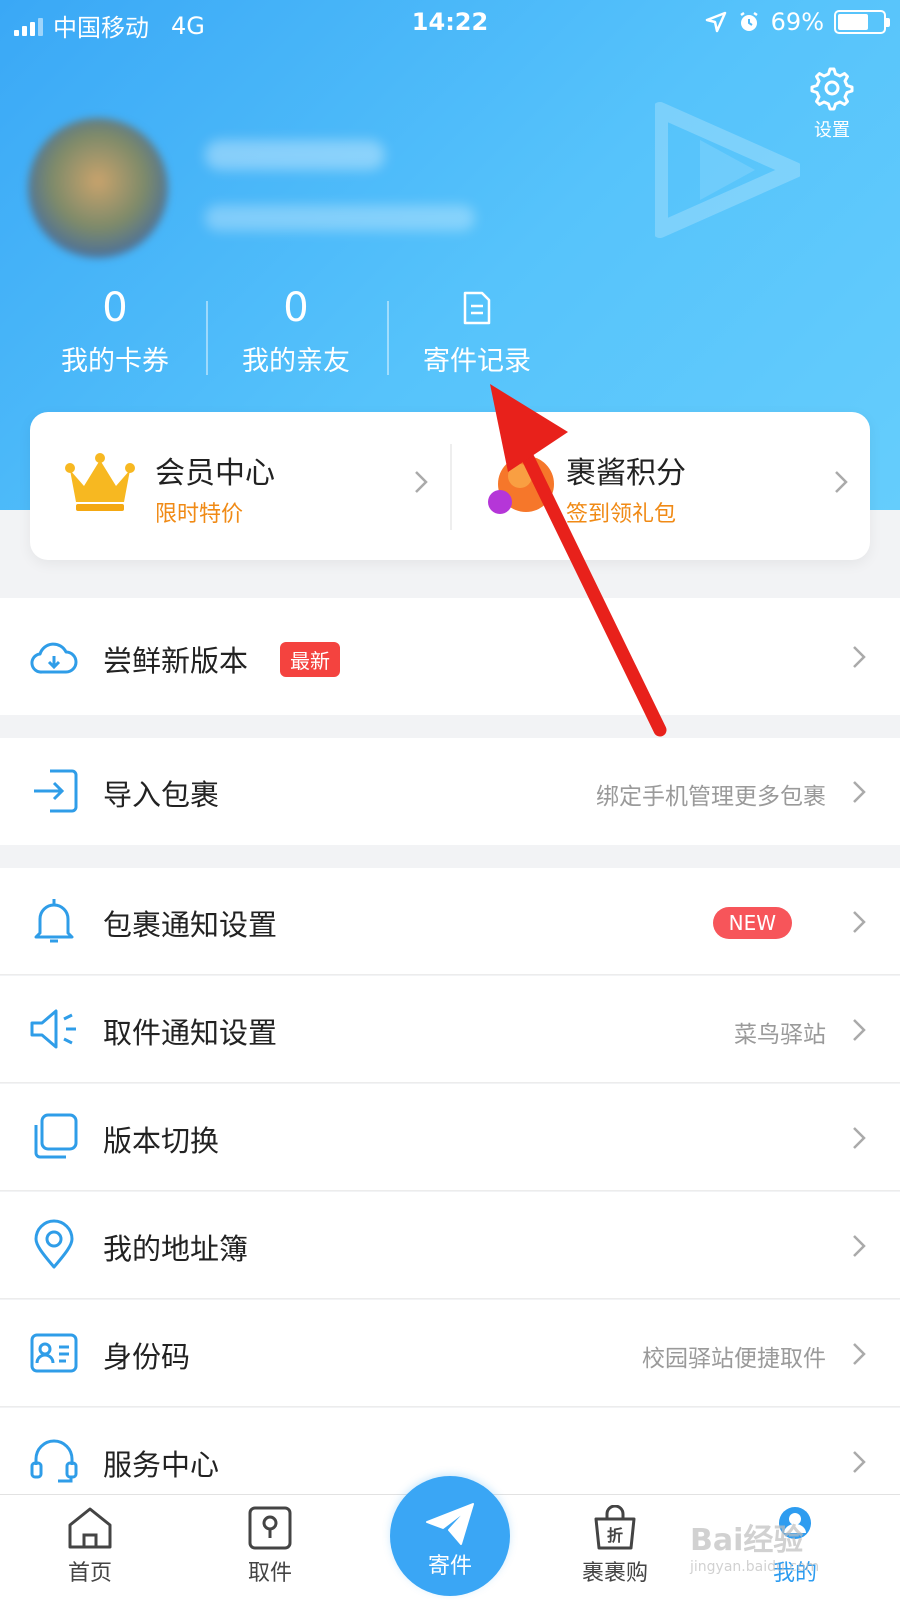  I want to click on tab-shop: 折 裹裹购, so click(615, 1546).